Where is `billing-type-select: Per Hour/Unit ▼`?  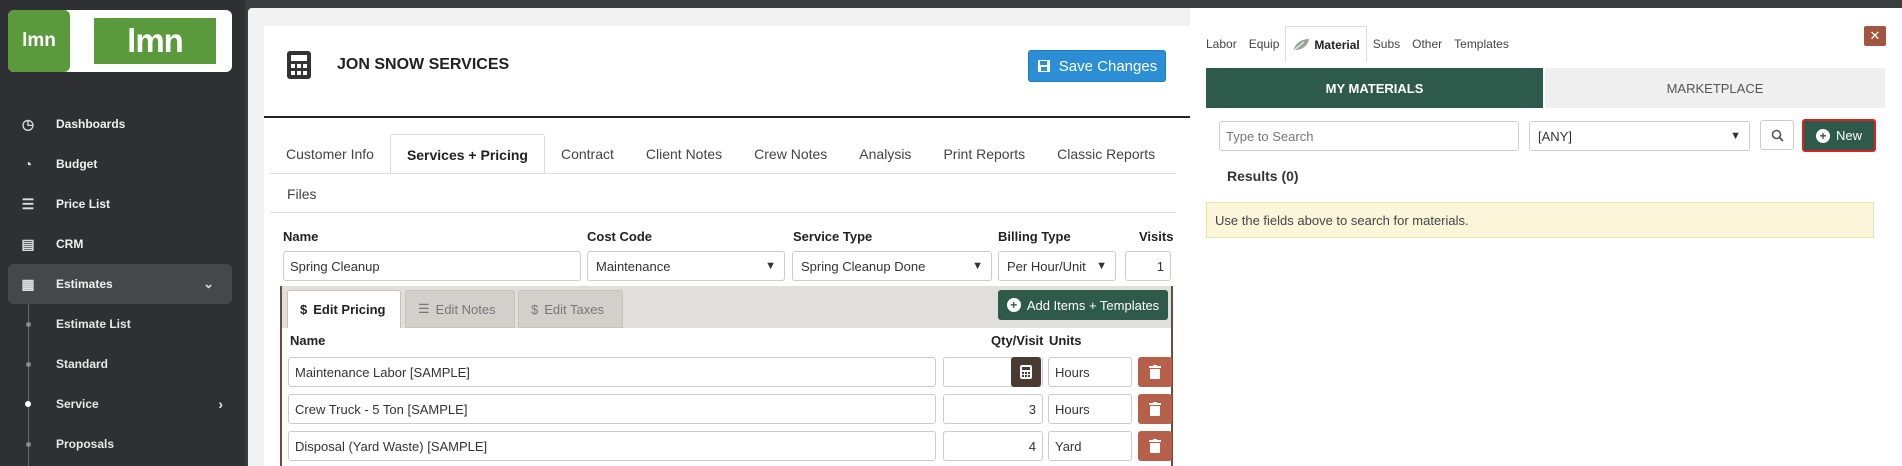
billing-type-select: Per Hour/Unit ▼ is located at coordinates (1057, 266).